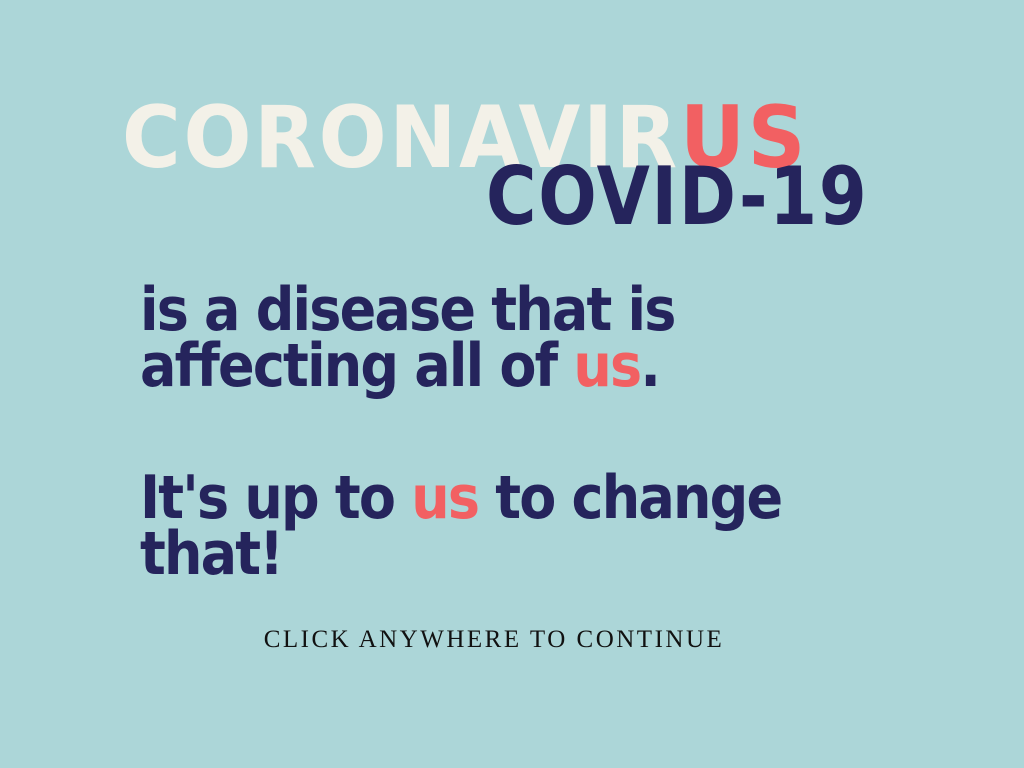 Image resolution: width=1024 pixels, height=768 pixels. I want to click on message-line-3-accent: us, so click(445, 498).